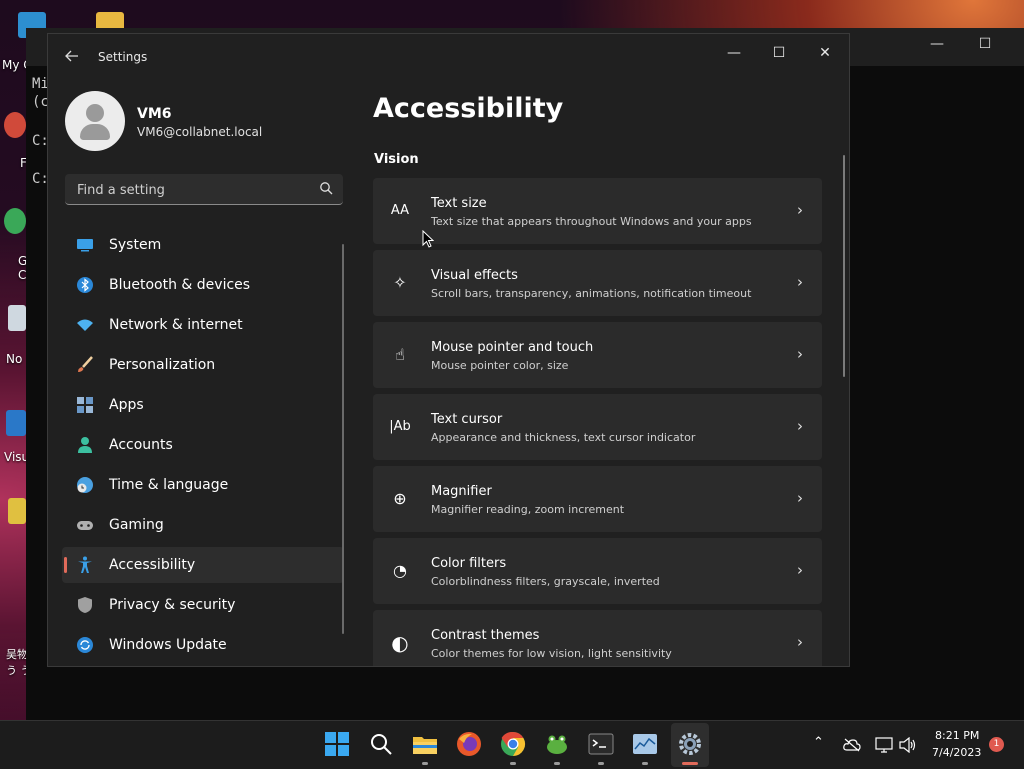 Image resolution: width=1024 pixels, height=769 pixels. I want to click on sidebar-scrollbar, so click(343, 439).